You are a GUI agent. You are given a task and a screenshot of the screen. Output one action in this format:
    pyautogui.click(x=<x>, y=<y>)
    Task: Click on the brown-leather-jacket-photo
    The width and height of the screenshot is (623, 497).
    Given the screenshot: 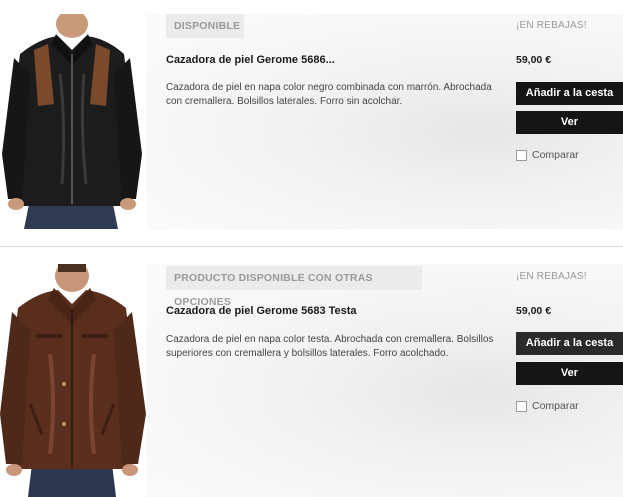 What is the action you would take?
    pyautogui.click(x=73, y=380)
    